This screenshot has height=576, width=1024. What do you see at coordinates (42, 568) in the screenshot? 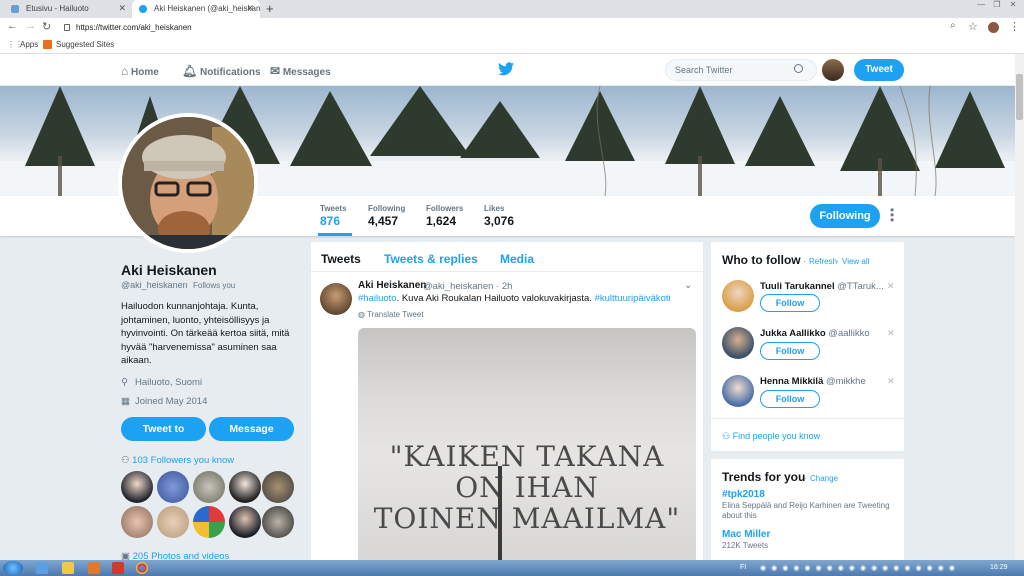
I see `ie-icon` at bounding box center [42, 568].